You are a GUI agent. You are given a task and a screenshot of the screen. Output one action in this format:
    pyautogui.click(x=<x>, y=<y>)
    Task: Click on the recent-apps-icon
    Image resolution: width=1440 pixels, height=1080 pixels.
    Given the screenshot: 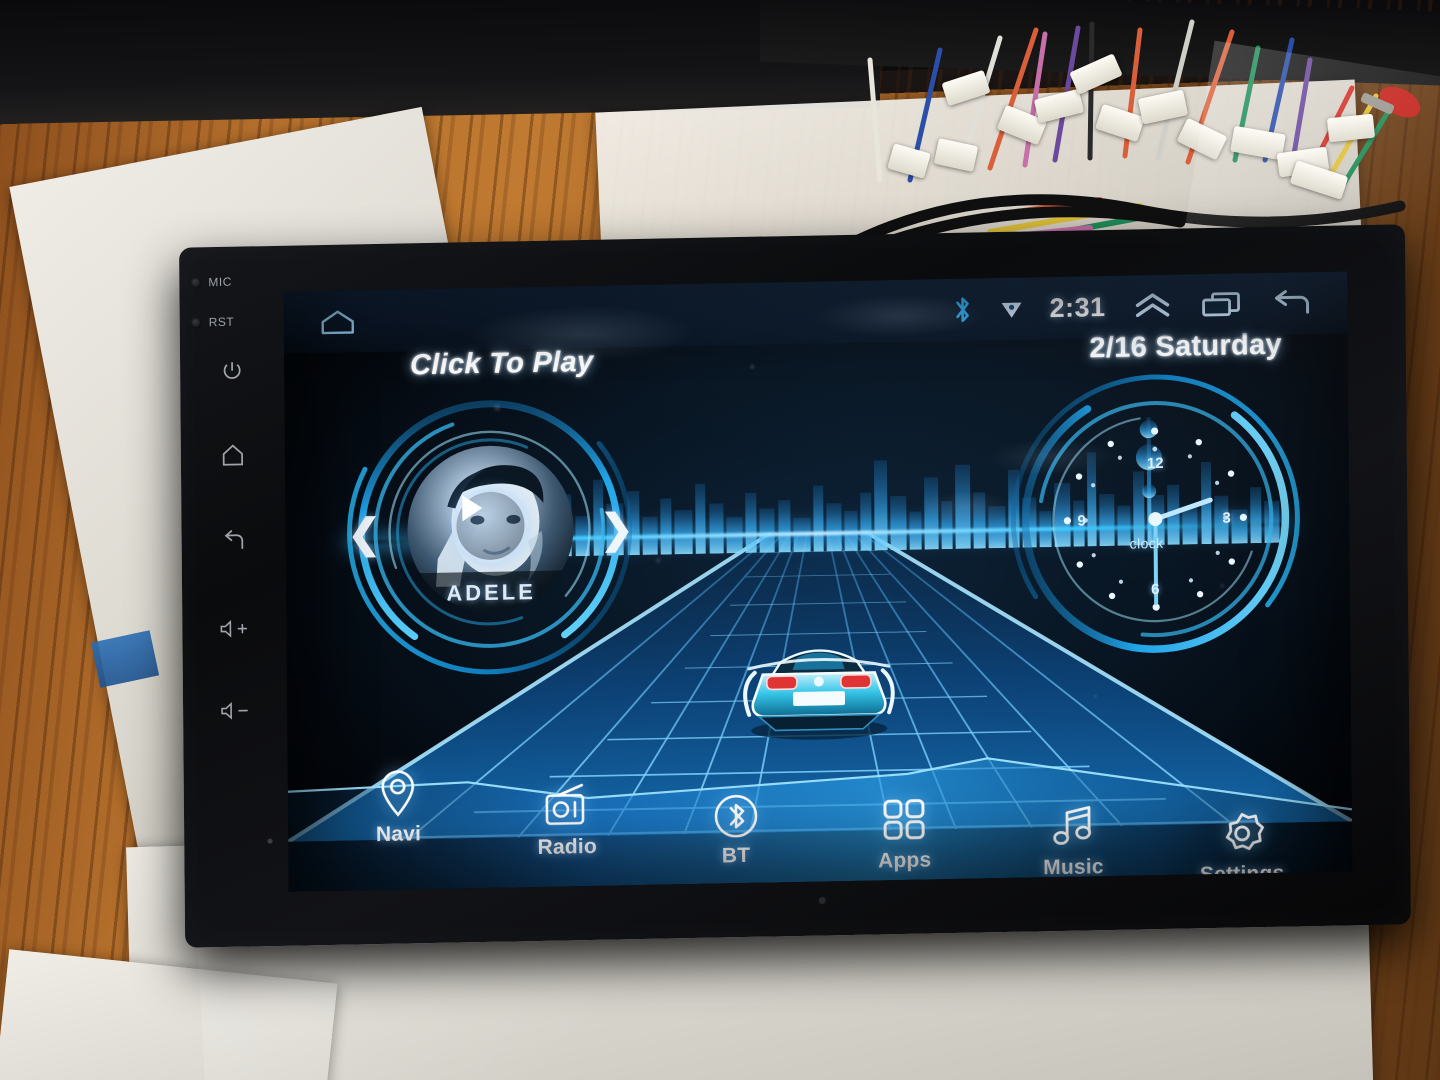 What is the action you would take?
    pyautogui.click(x=1221, y=304)
    